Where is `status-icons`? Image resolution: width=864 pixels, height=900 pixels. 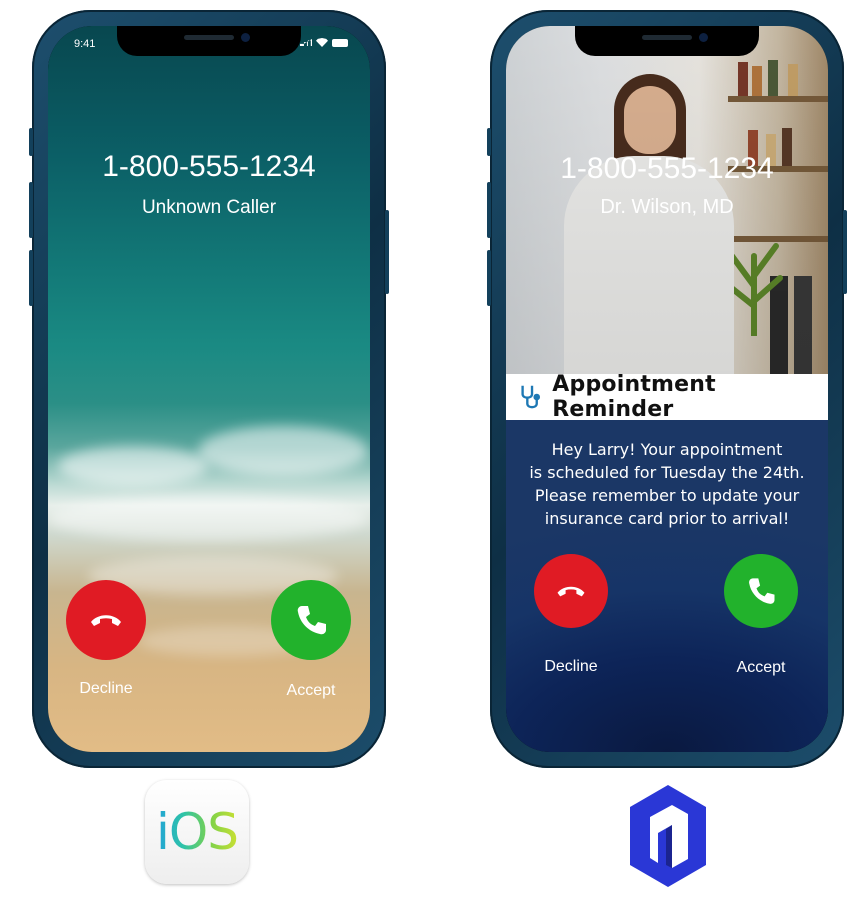
status-icons is located at coordinates (324, 42).